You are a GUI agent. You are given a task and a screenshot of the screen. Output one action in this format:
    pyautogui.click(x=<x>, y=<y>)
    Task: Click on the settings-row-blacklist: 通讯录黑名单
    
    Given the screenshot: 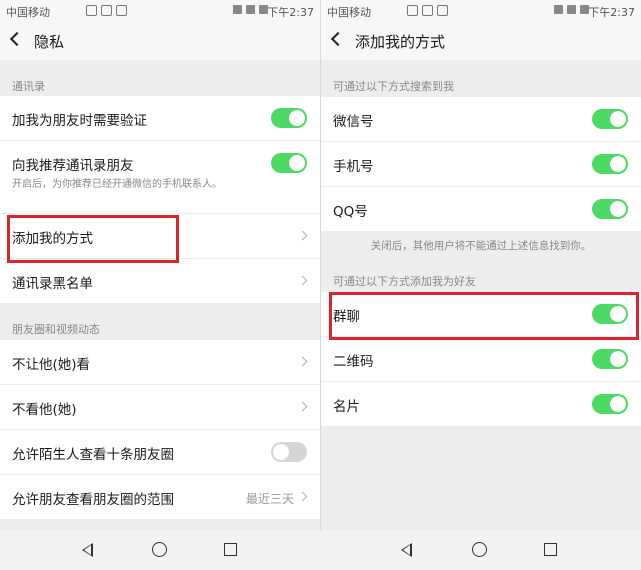 What is the action you would take?
    pyautogui.click(x=160, y=281)
    